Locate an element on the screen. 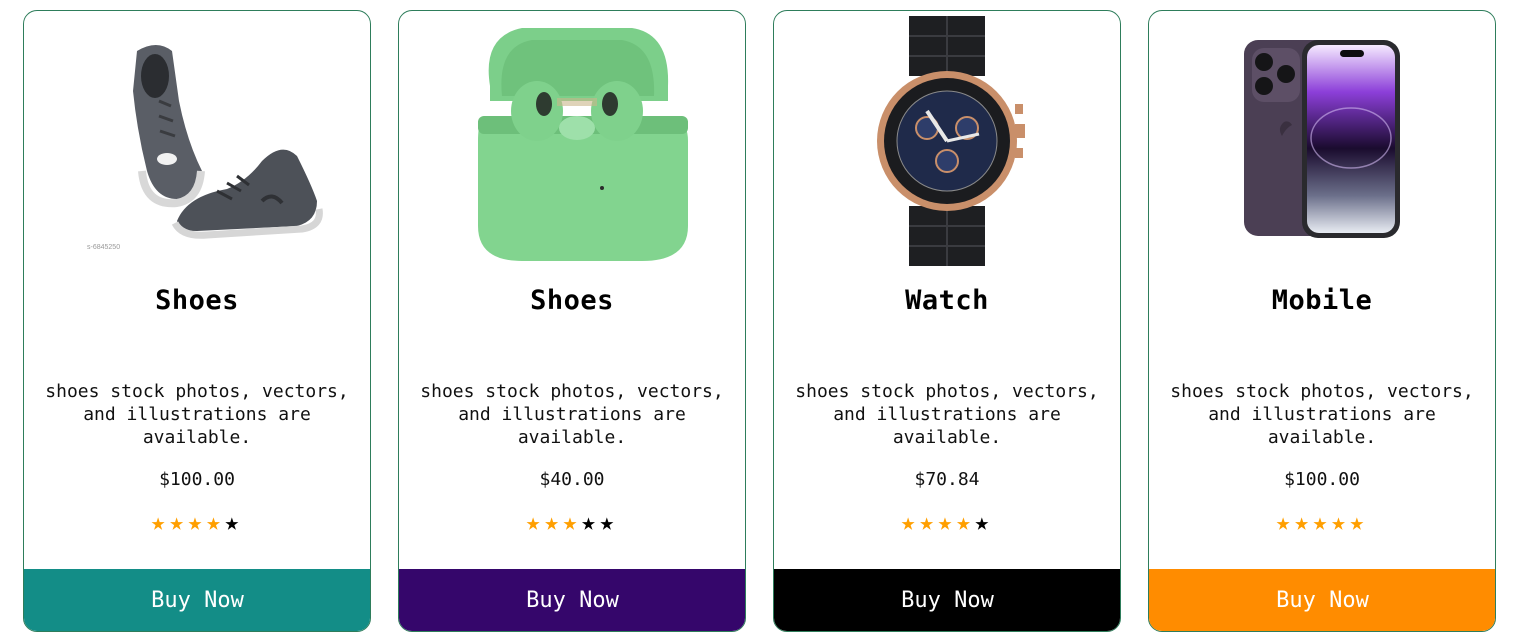 The image size is (1525, 640). product-title: Mobile is located at coordinates (1322, 300).